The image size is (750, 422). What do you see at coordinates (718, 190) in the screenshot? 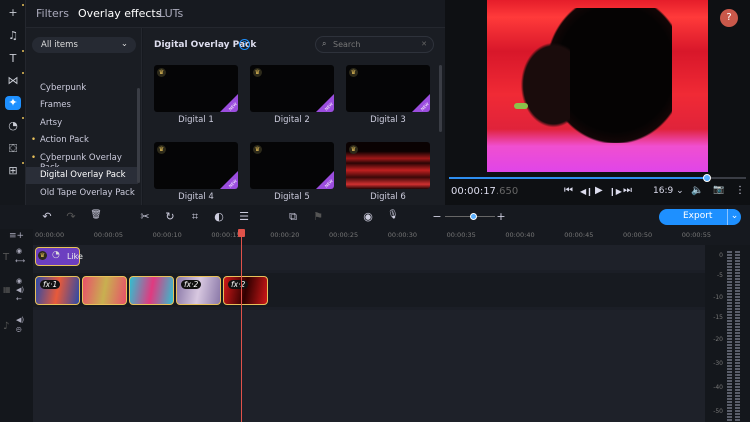
I see `snapshot-icon: 📷` at bounding box center [718, 190].